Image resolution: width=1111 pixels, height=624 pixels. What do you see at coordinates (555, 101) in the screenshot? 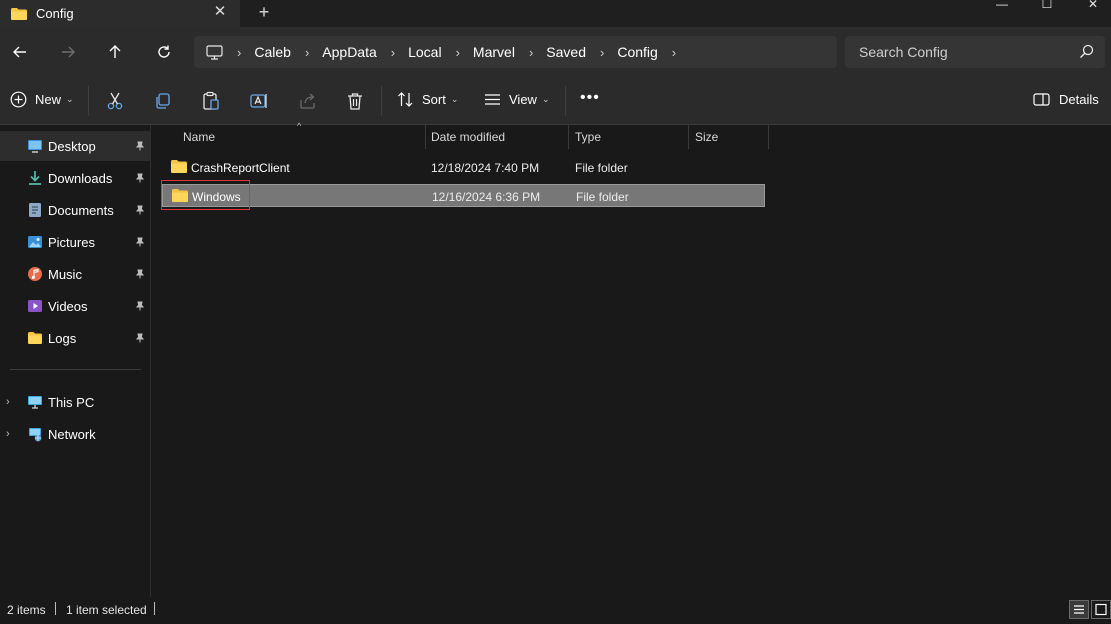
I see `command-bar: New ⌄ Sort ⌄ View ⌄ ••• Details` at bounding box center [555, 101].